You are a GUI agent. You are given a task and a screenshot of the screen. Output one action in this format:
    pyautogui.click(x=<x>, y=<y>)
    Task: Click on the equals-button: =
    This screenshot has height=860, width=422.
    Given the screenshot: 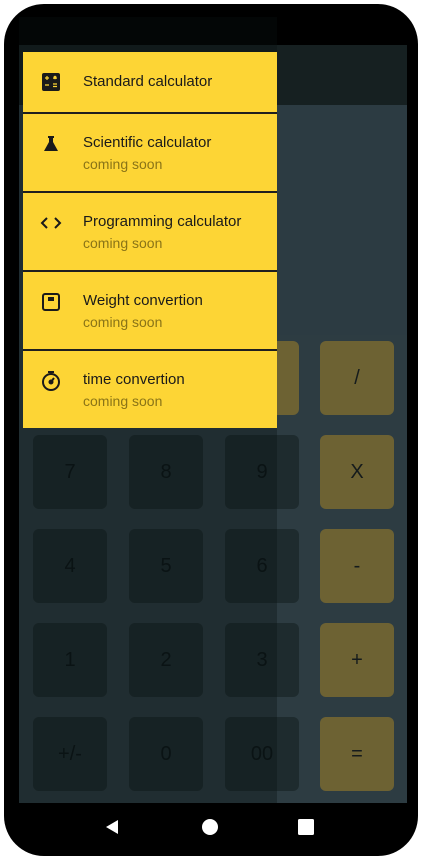 What is the action you would take?
    pyautogui.click(x=357, y=754)
    